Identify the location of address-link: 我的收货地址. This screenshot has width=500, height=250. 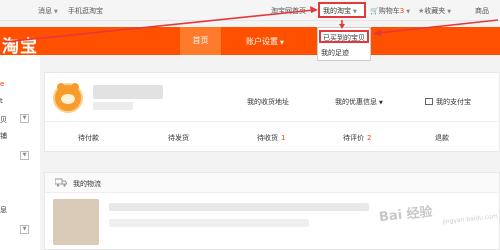
(268, 102).